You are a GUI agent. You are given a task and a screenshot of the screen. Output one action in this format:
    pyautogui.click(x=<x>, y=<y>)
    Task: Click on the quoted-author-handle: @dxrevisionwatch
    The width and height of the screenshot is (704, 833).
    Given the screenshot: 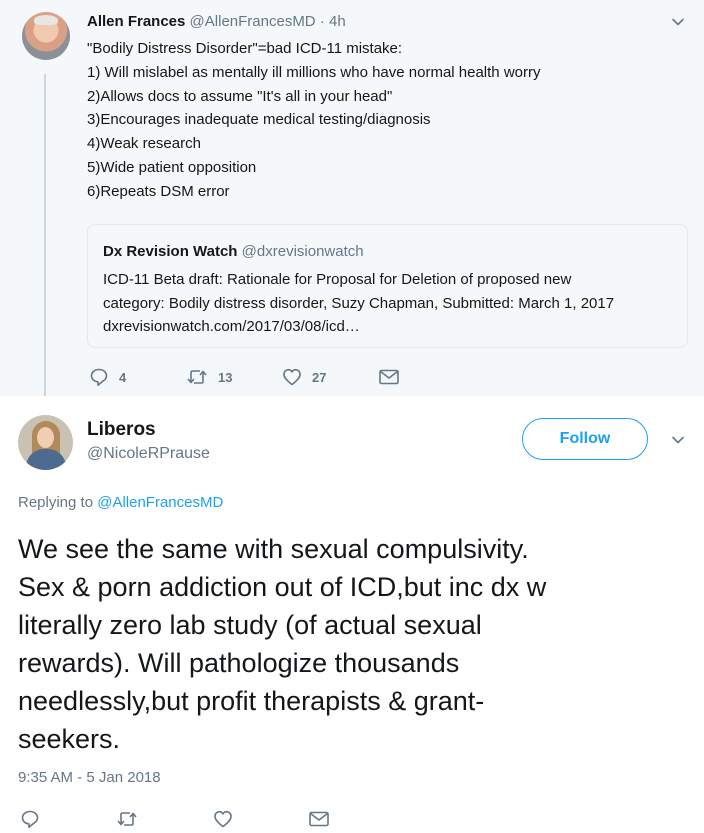 What is the action you would take?
    pyautogui.click(x=302, y=251)
    